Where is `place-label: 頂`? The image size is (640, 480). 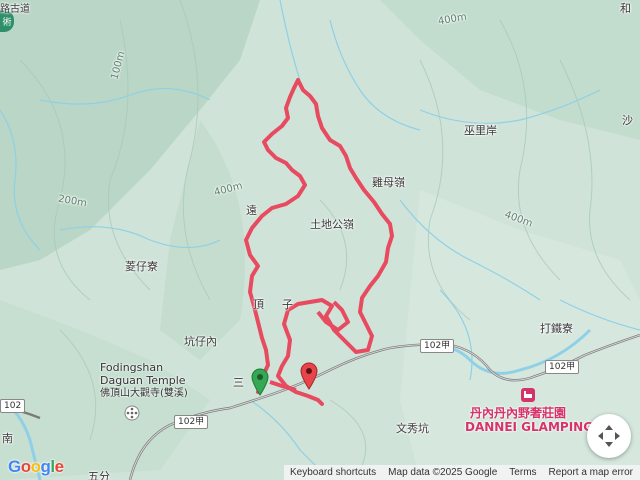 place-label: 頂 is located at coordinates (258, 304).